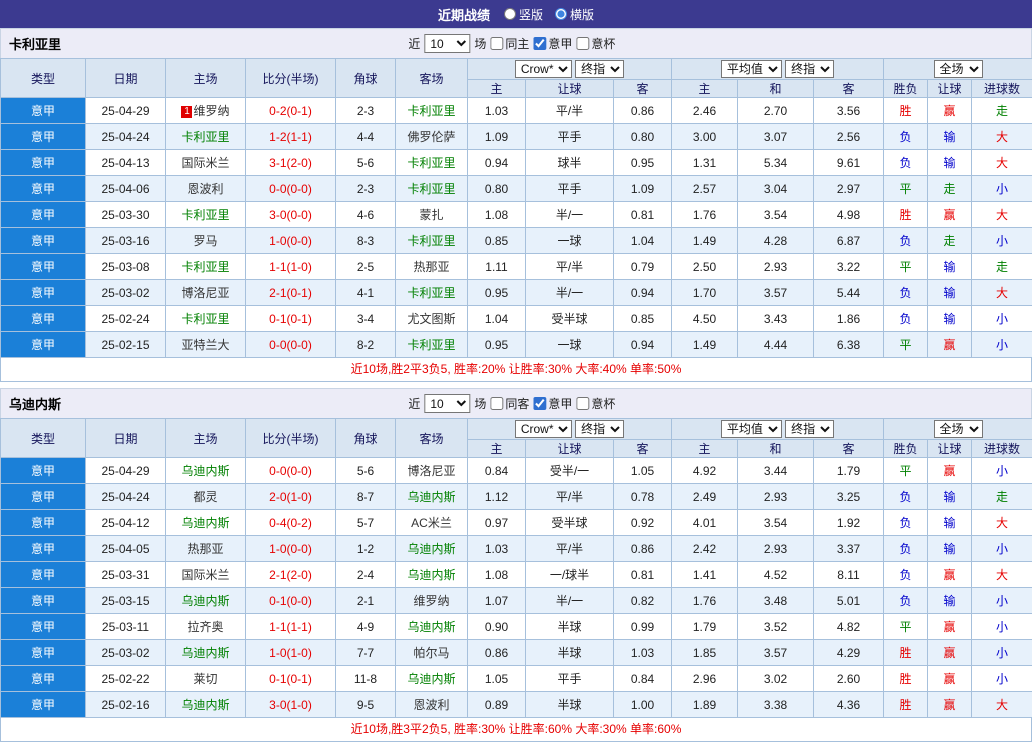  Describe the element at coordinates (705, 471) in the screenshot. I see `avg-home-cell: 4.92` at that location.